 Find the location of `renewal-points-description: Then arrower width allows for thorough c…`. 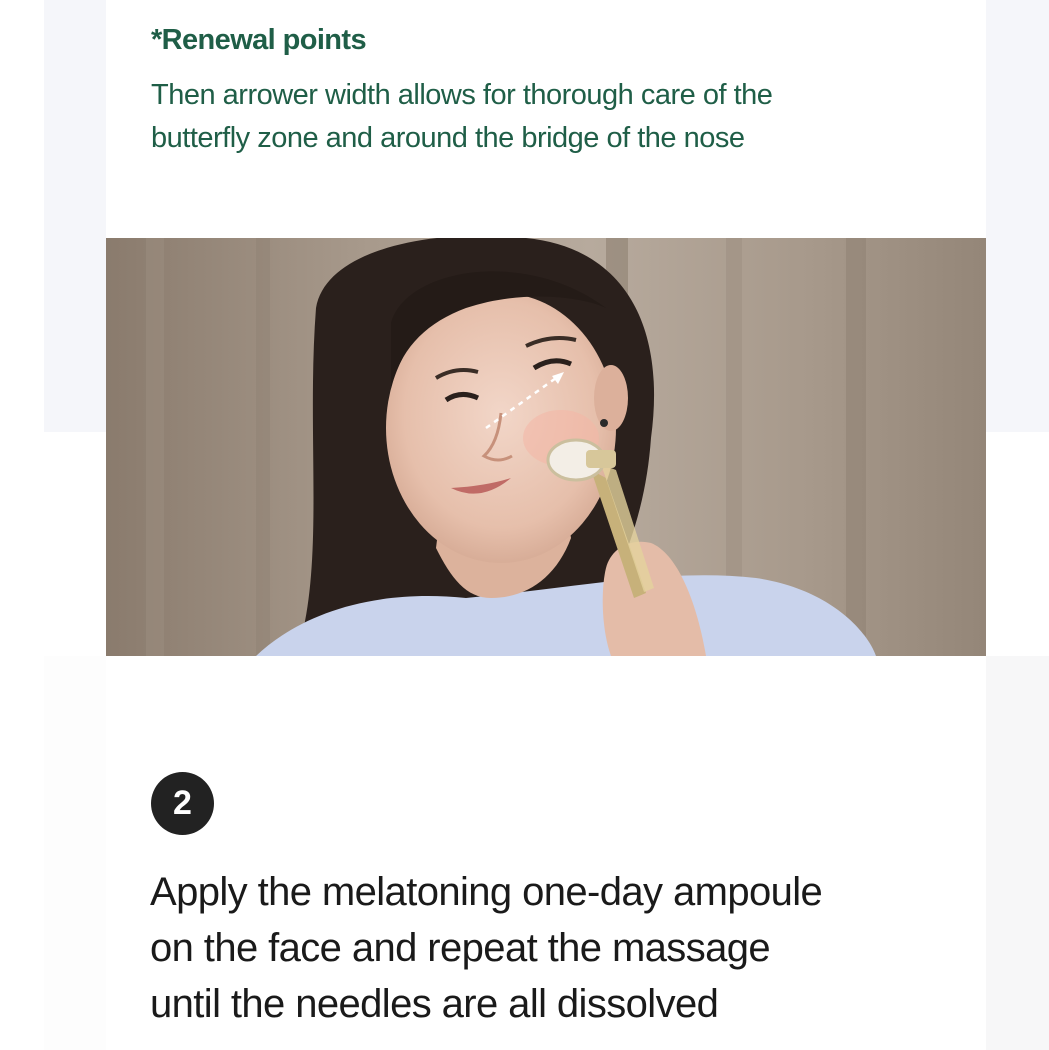

renewal-points-description: Then arrower width allows for thorough c… is located at coordinates (531, 117).